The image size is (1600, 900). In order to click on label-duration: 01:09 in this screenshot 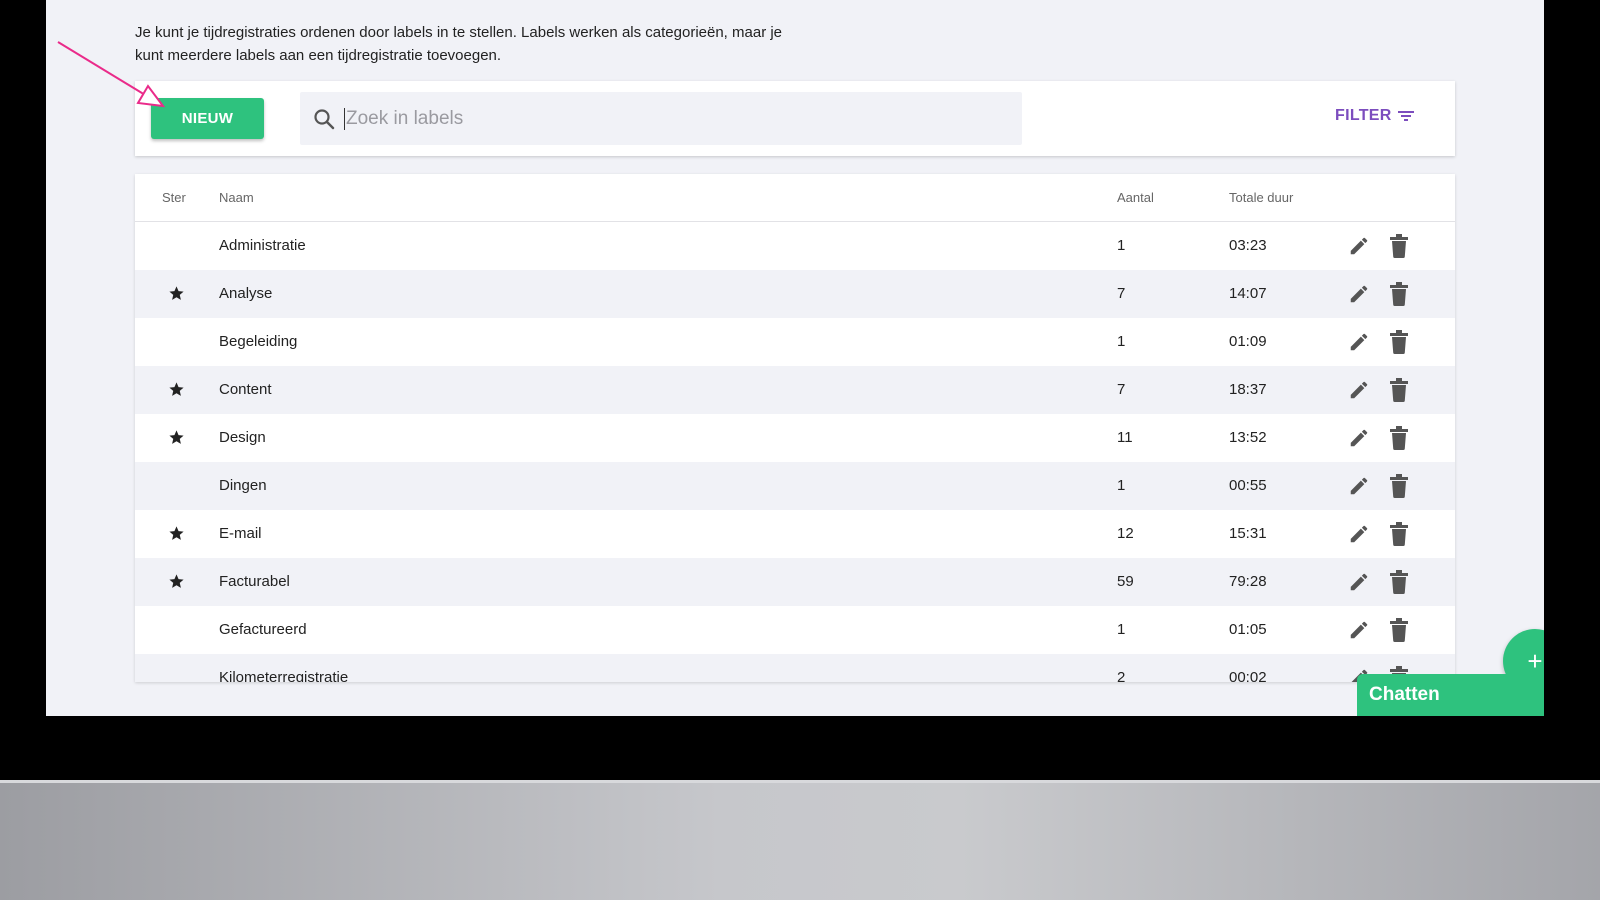, I will do `click(1248, 341)`.